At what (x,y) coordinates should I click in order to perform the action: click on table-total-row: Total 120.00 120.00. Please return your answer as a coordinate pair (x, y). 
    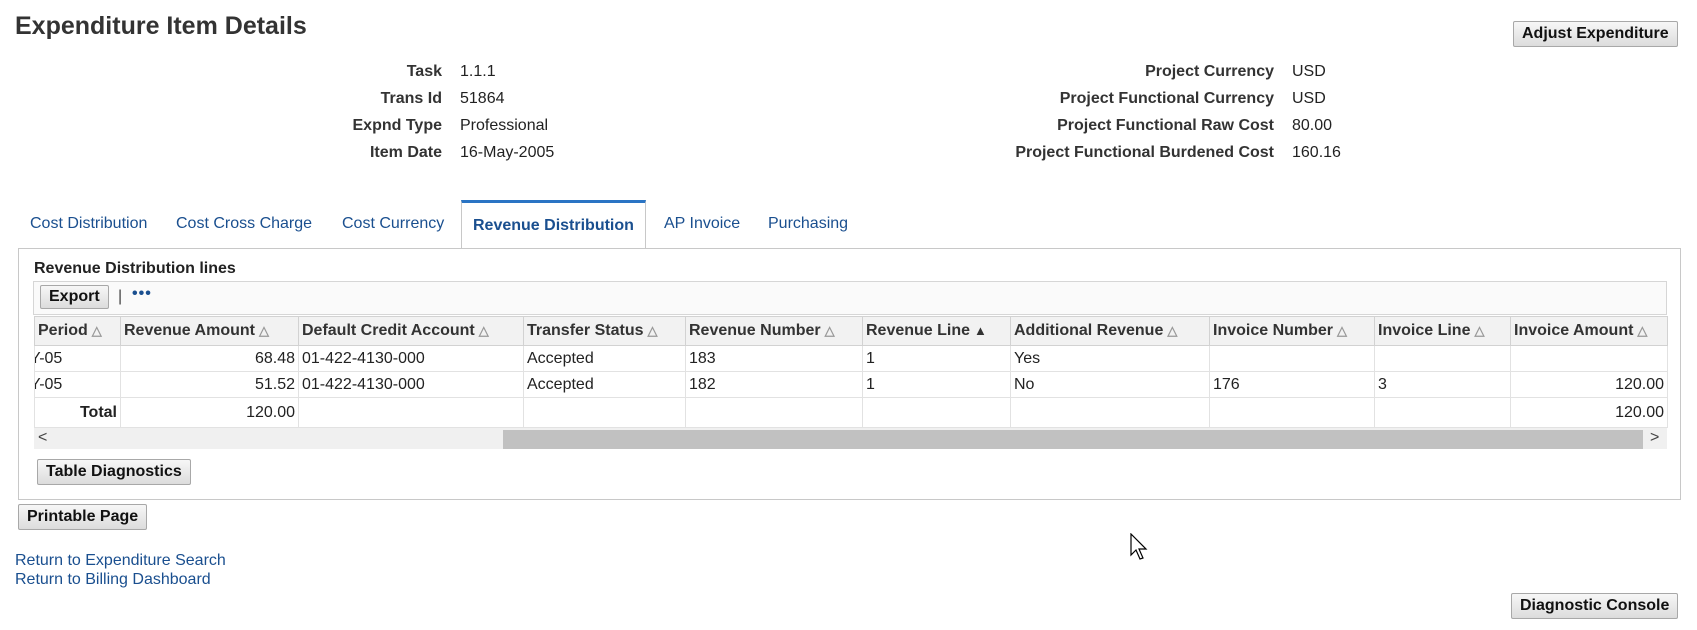
    Looking at the image, I should click on (851, 412).